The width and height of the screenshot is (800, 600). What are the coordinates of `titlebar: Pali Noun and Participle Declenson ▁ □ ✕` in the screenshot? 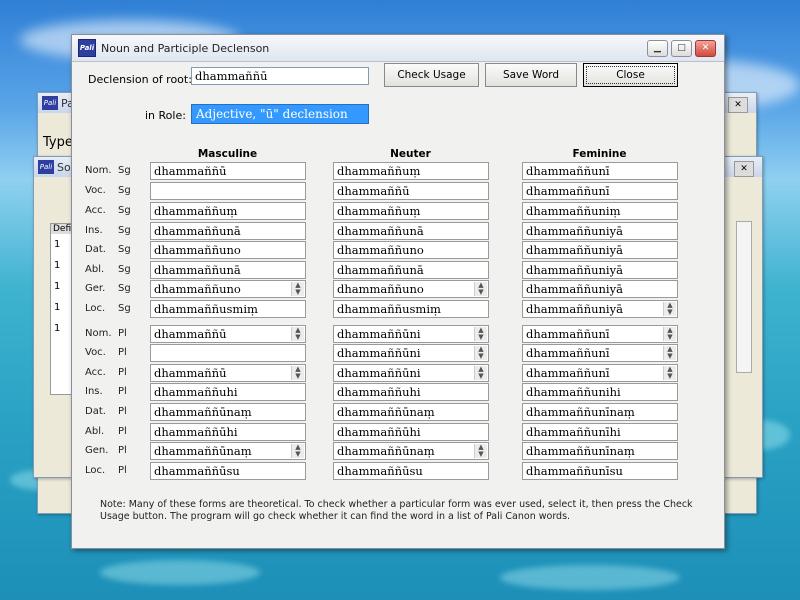 It's located at (398, 48).